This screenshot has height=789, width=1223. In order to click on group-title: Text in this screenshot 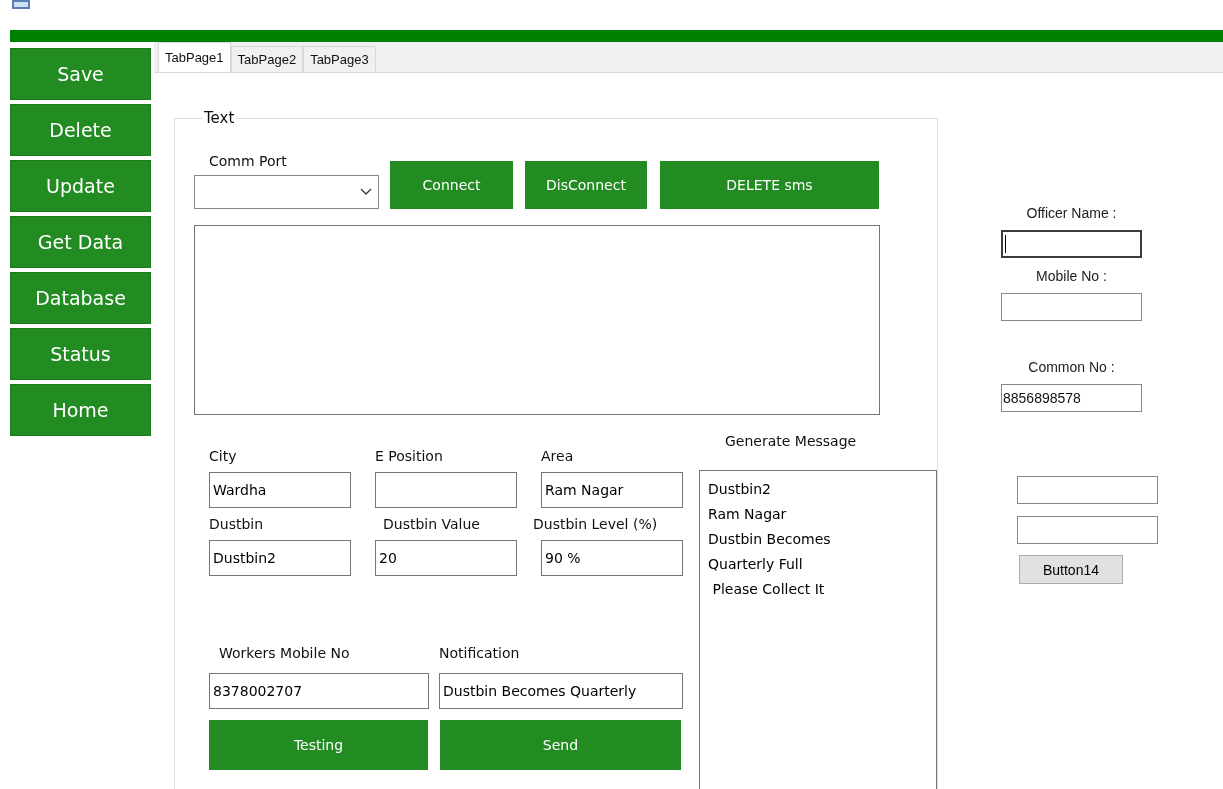, I will do `click(219, 118)`.